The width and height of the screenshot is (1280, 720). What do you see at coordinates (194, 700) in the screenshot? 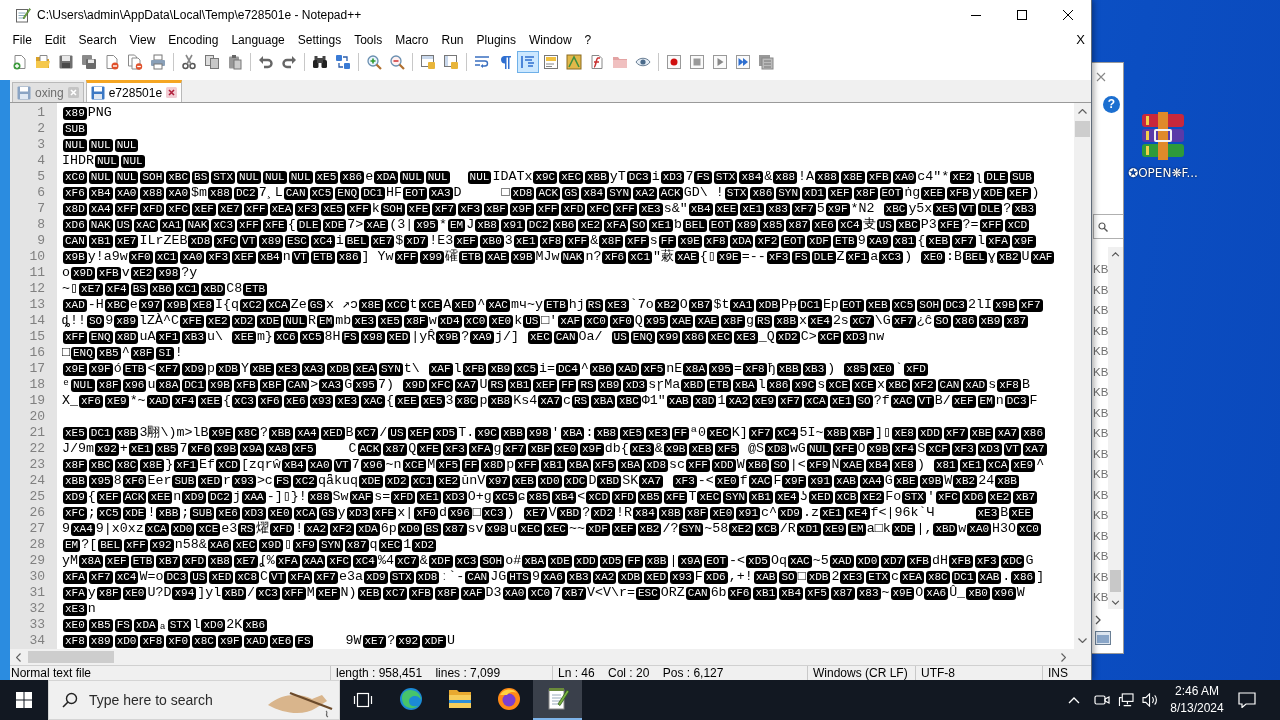
I see `search-field: Type here to search` at bounding box center [194, 700].